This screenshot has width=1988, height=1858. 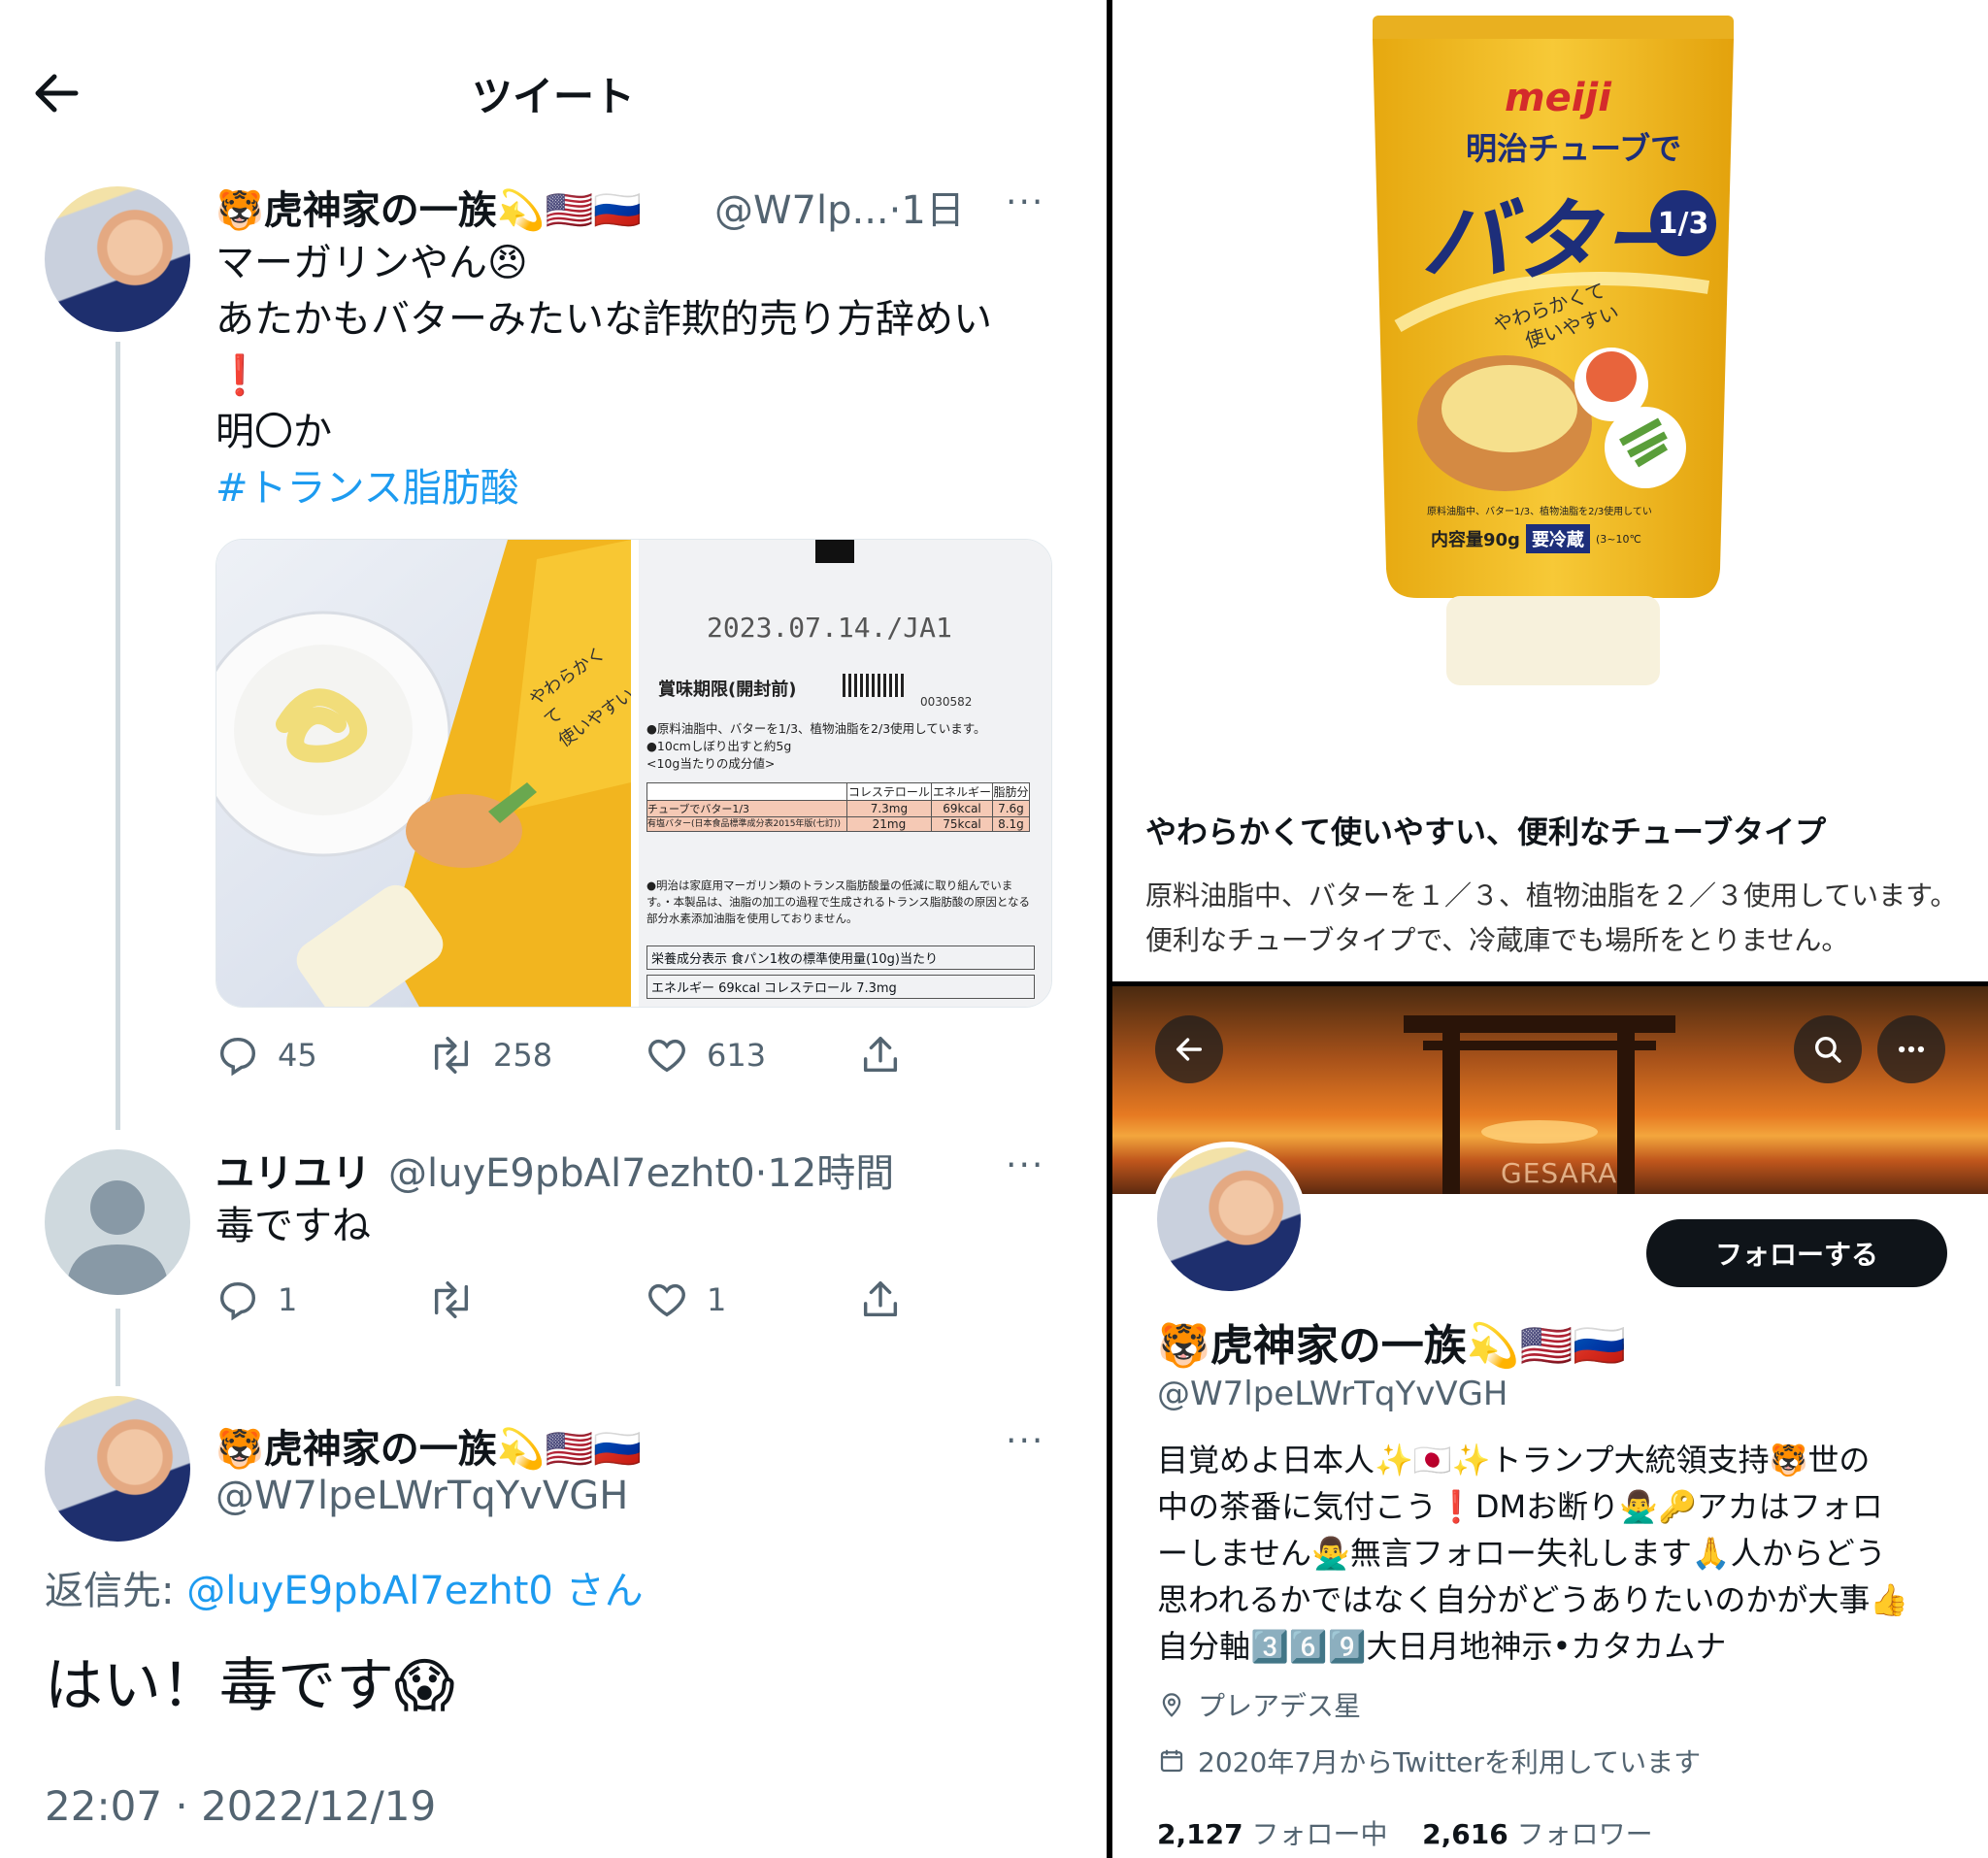 I want to click on tweet-text: 毒ですね, so click(x=293, y=1226).